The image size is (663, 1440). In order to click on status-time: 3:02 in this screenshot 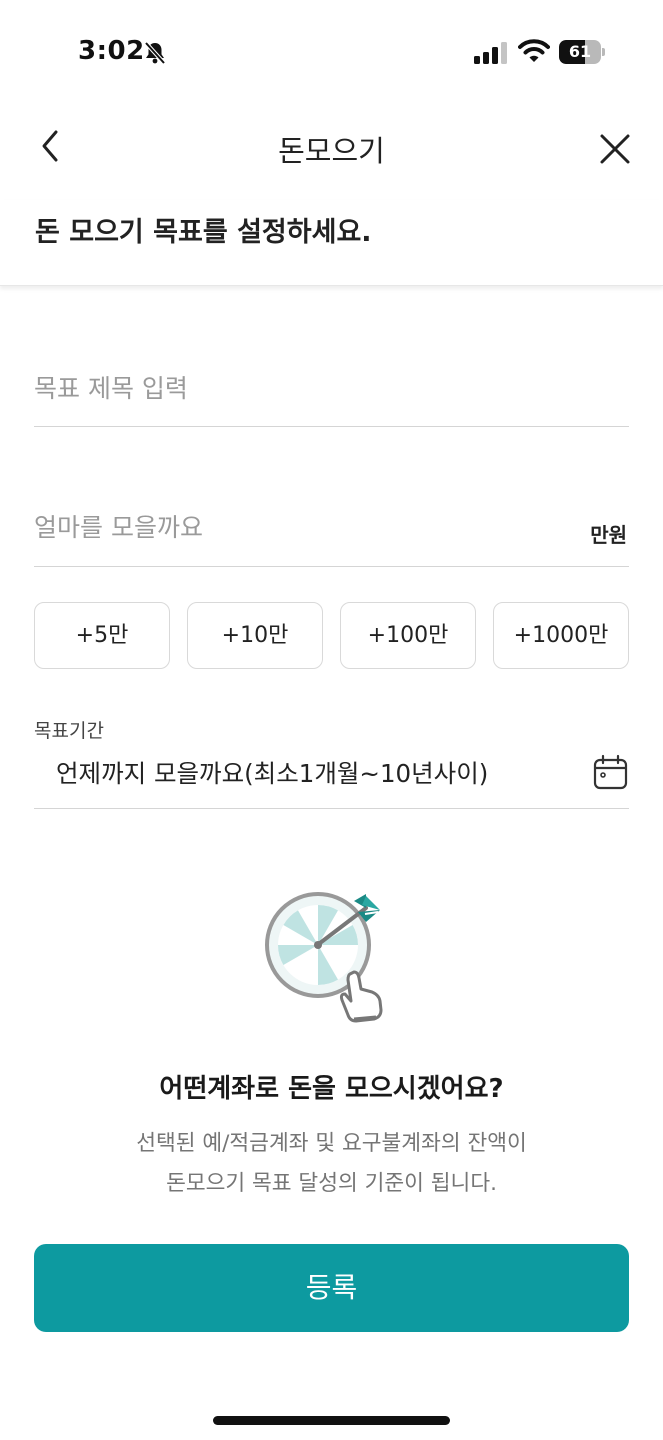, I will do `click(111, 51)`.